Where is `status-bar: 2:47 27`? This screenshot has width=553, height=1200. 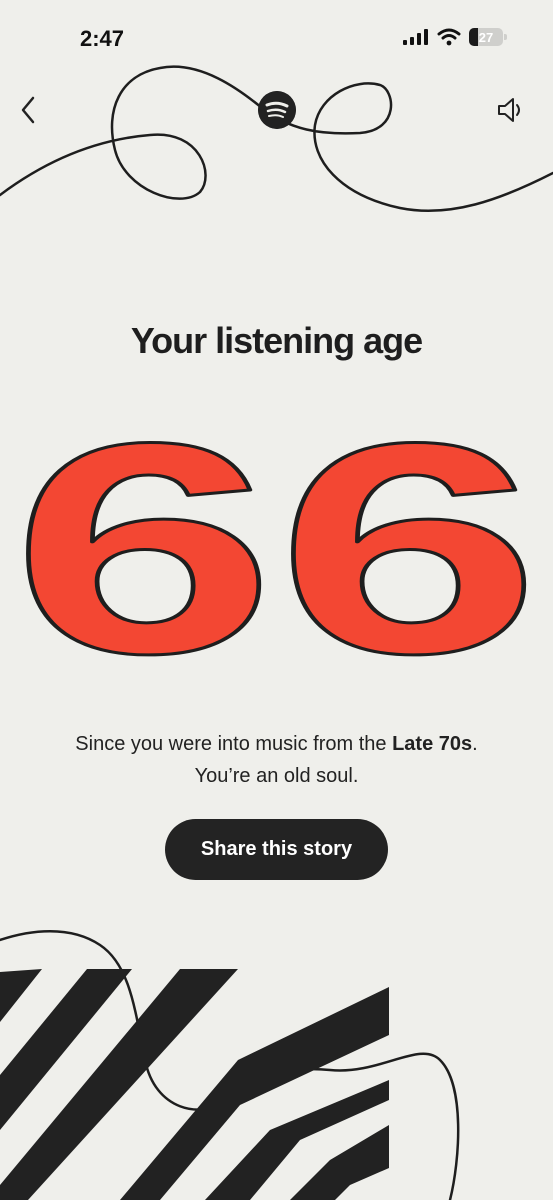 status-bar: 2:47 27 is located at coordinates (276, 40).